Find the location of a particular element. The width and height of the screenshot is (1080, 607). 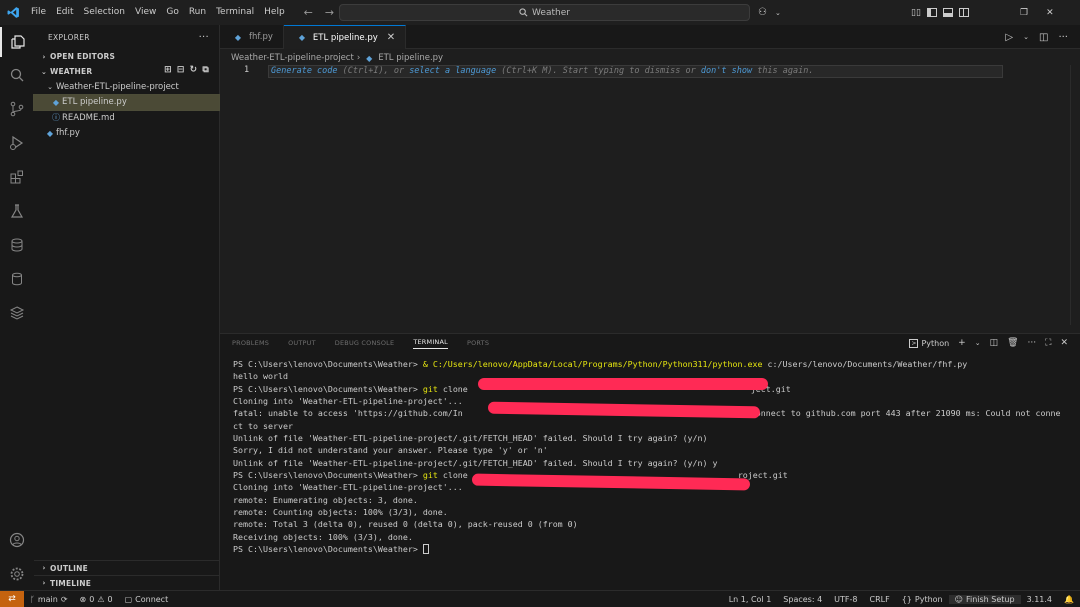

toggle-panel-icon is located at coordinates (947, 12).